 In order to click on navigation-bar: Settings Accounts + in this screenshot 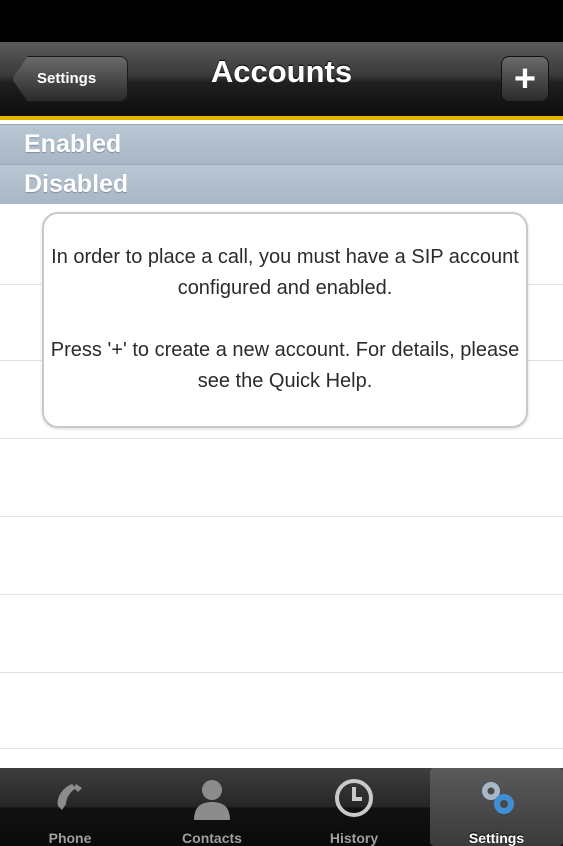, I will do `click(281, 81)`.